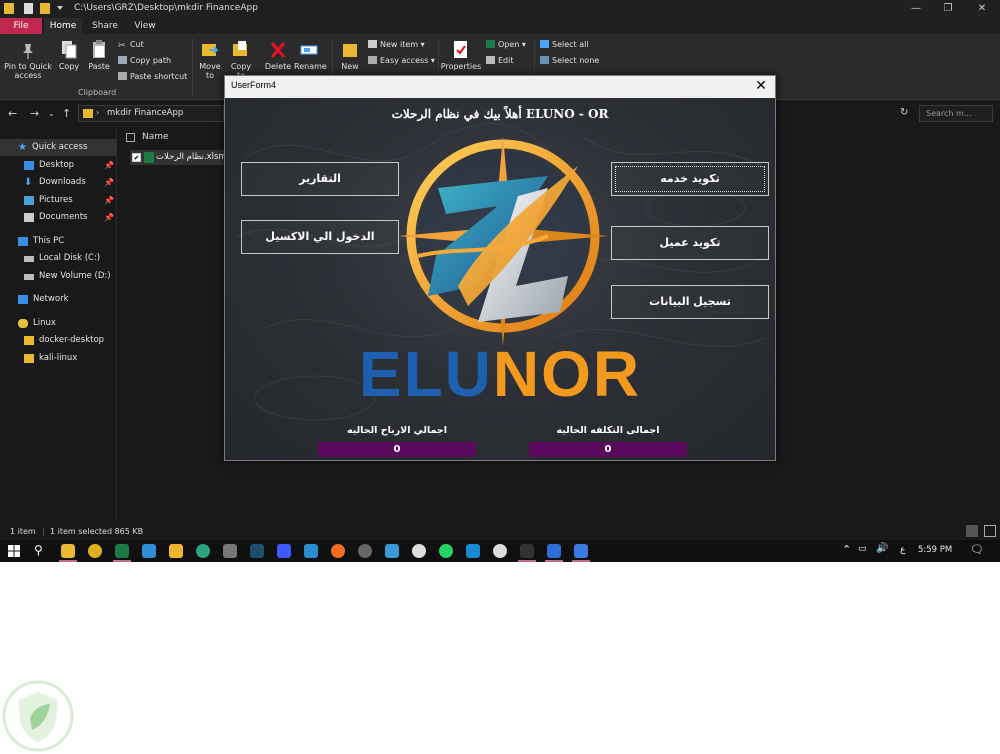  I want to click on nav-item-downloads: ⬇ Downloads 📌, so click(58, 182).